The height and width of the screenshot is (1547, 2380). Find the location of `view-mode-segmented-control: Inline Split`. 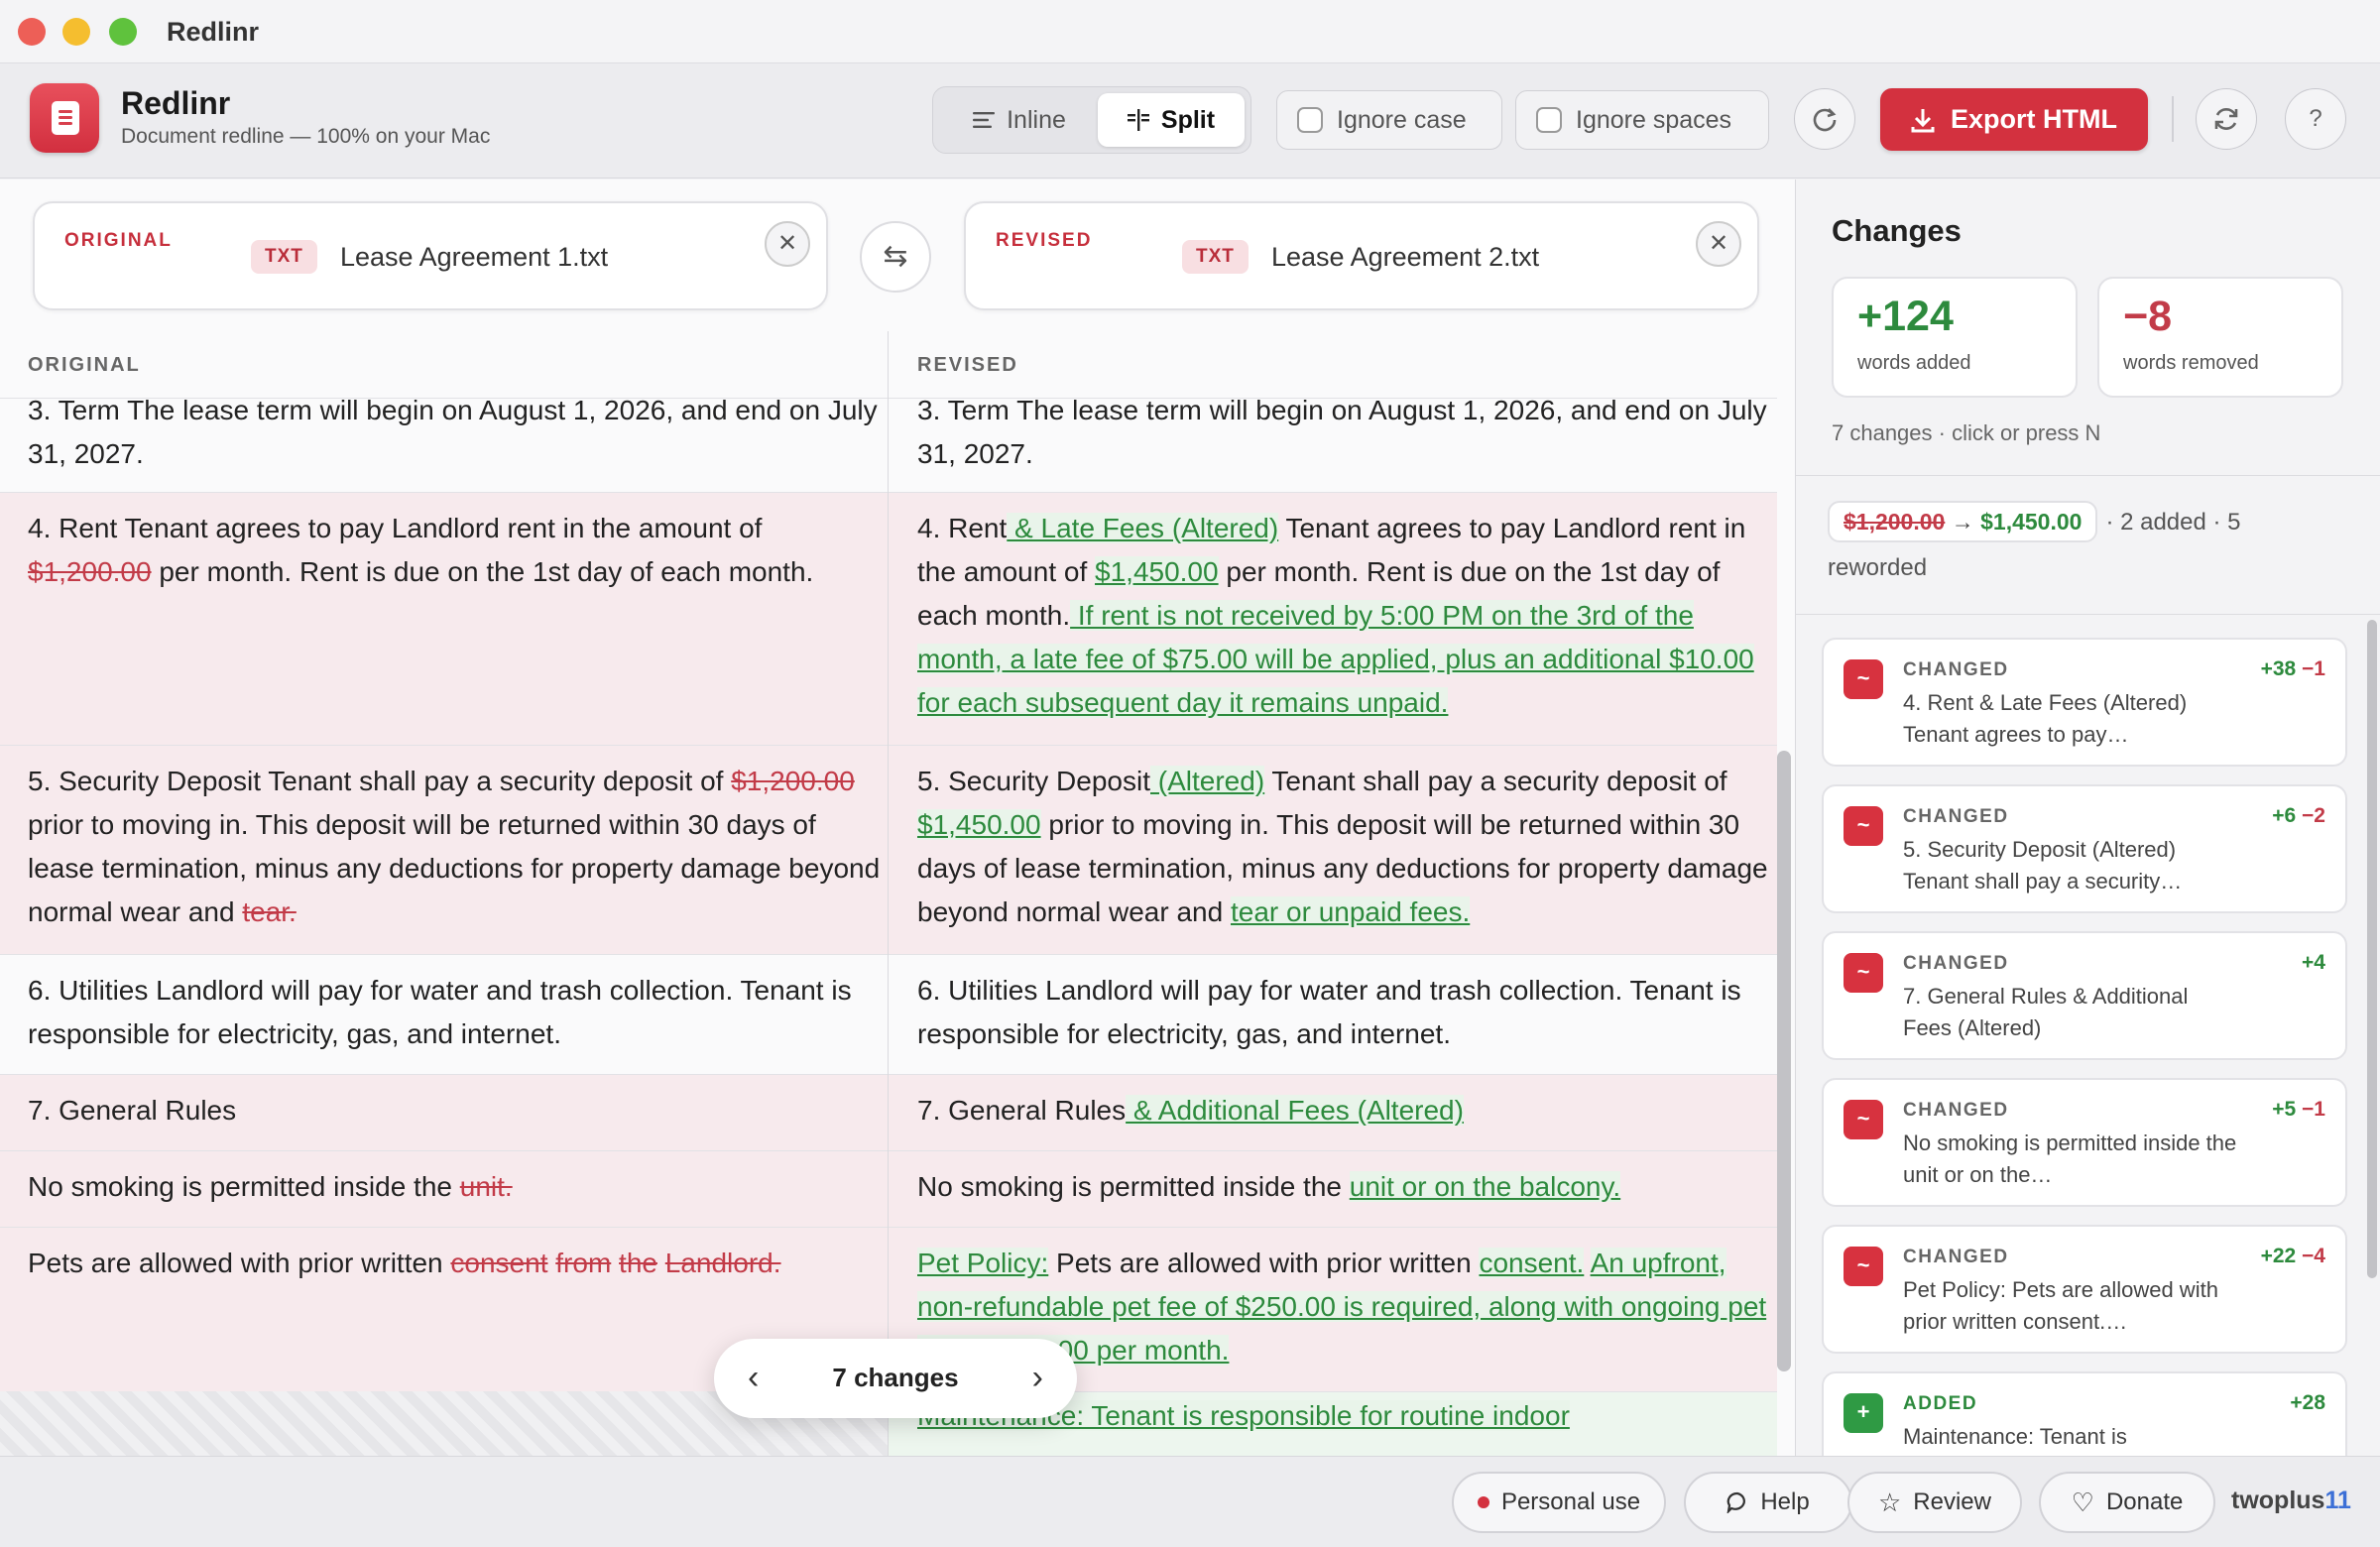

view-mode-segmented-control: Inline Split is located at coordinates (1091, 120).